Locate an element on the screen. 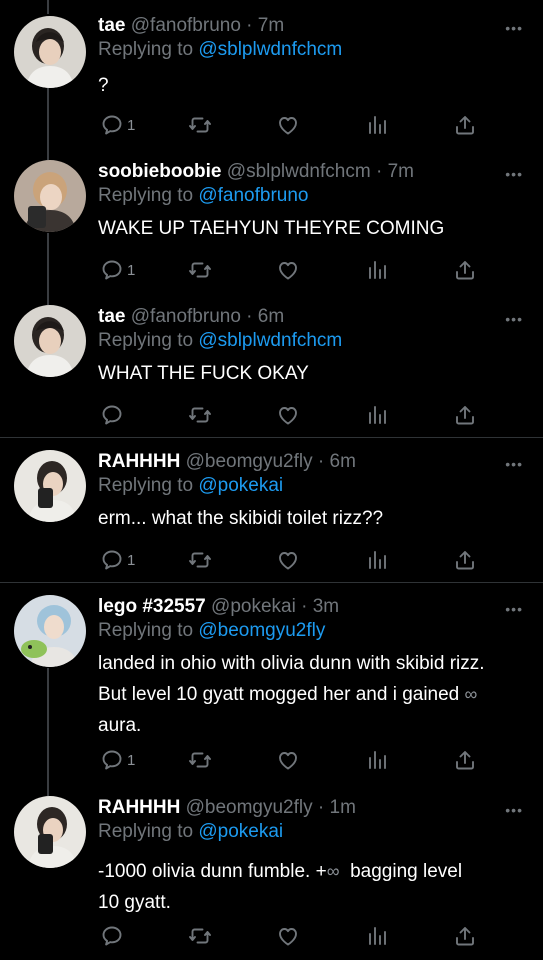 This screenshot has width=543, height=960. replying-to: Replying to @beomgyu2fly is located at coordinates (211, 631).